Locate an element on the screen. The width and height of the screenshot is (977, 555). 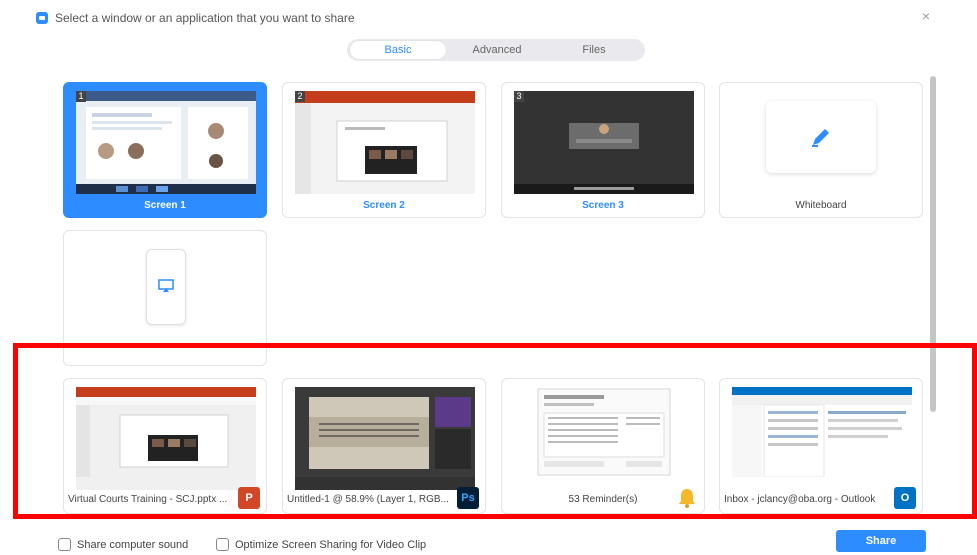
screen-3-thumbnail: 3 is located at coordinates (604, 142).